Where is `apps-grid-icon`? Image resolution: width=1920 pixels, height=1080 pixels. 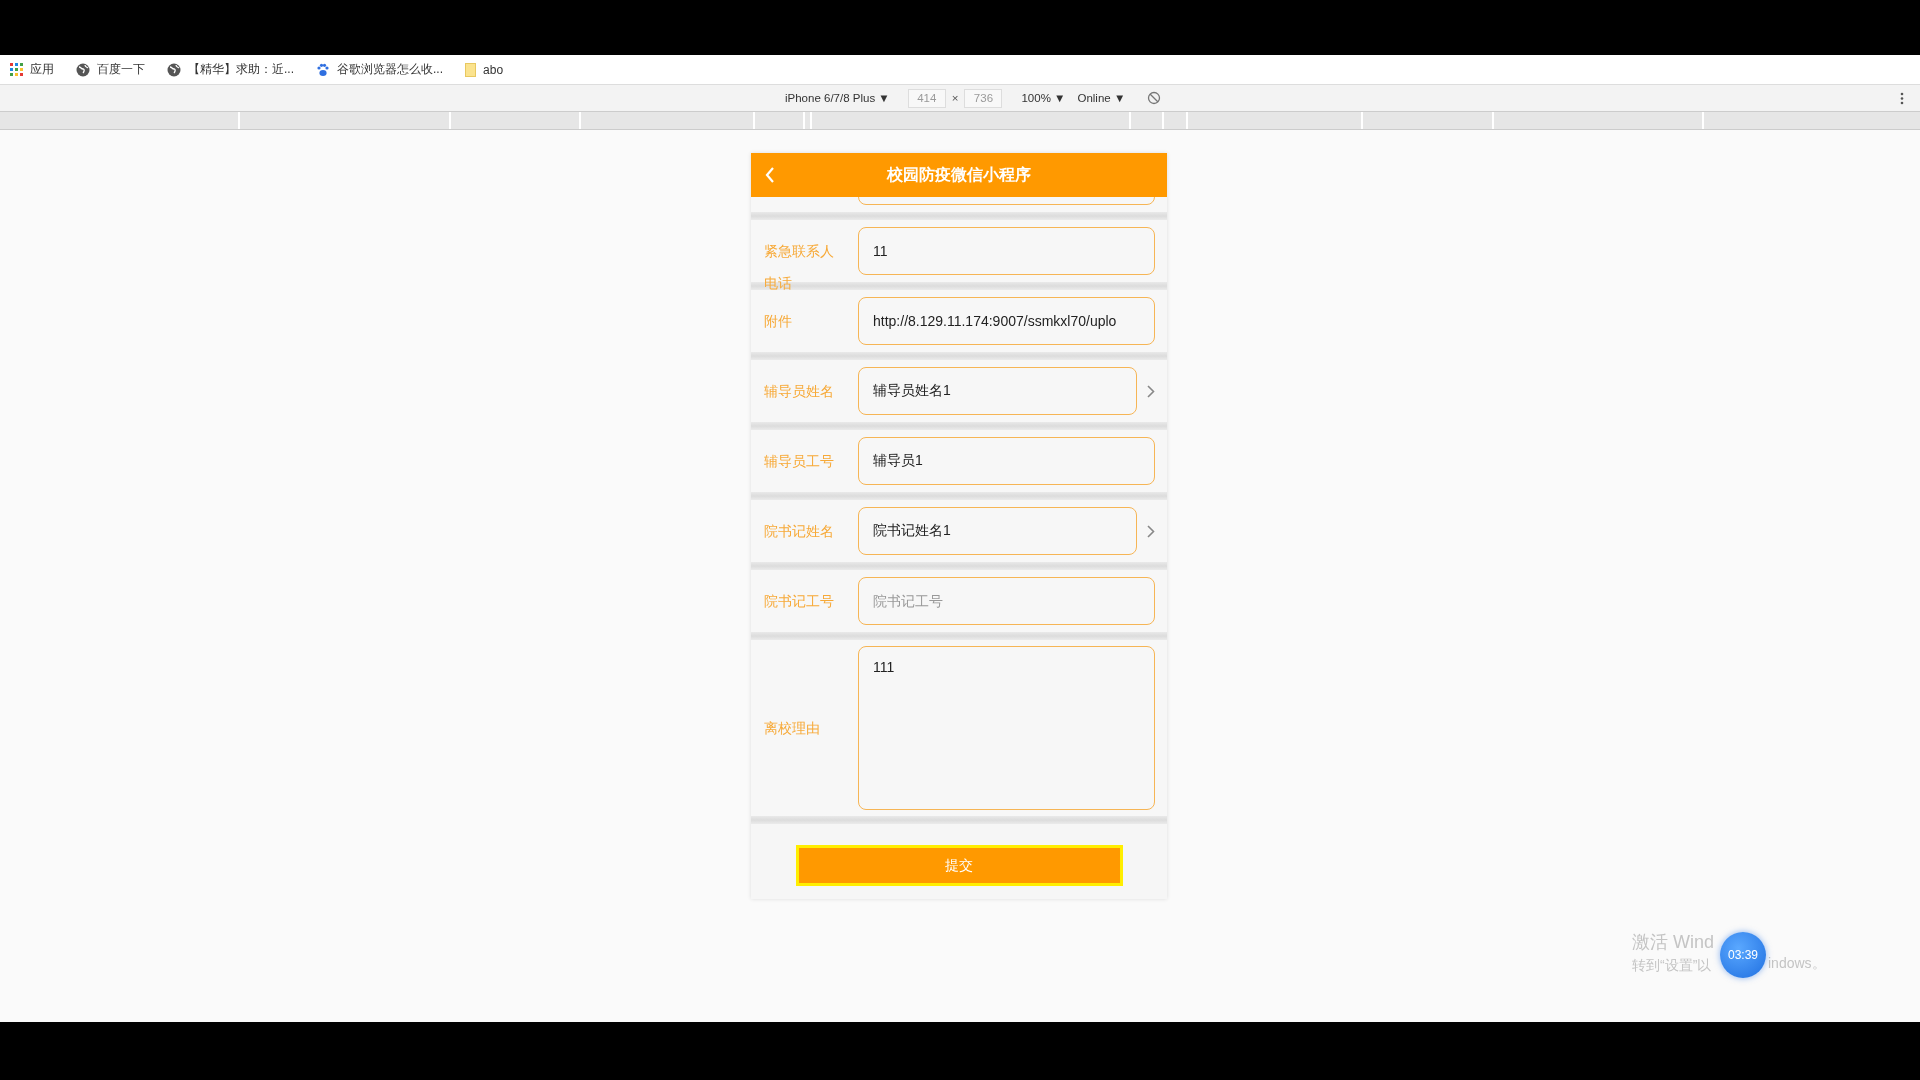 apps-grid-icon is located at coordinates (16, 69).